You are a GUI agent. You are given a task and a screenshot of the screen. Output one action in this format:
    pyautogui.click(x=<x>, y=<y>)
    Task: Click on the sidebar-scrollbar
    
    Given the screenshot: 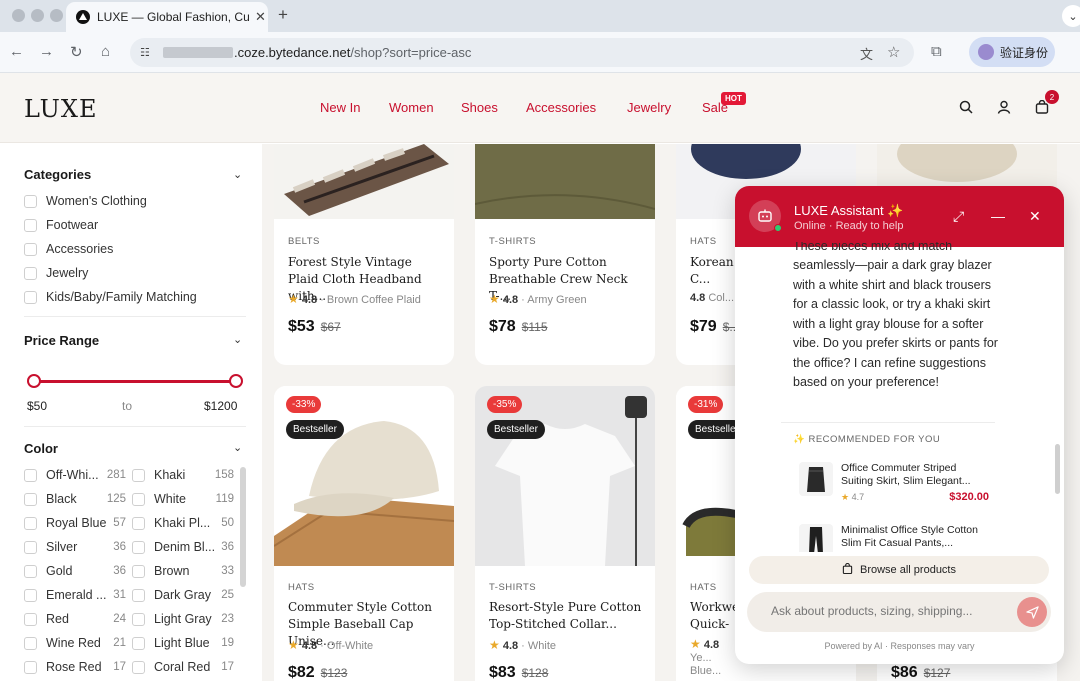 What is the action you would take?
    pyautogui.click(x=243, y=527)
    